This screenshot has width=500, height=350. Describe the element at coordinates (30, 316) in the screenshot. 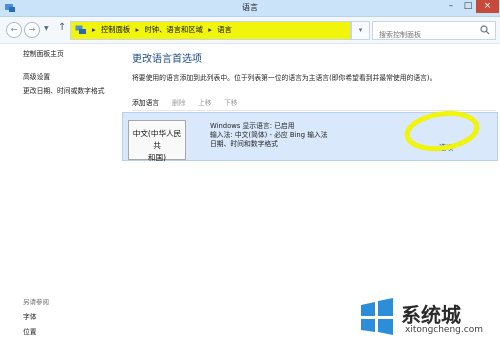

I see `sidebar-fonts-link: 字体` at that location.